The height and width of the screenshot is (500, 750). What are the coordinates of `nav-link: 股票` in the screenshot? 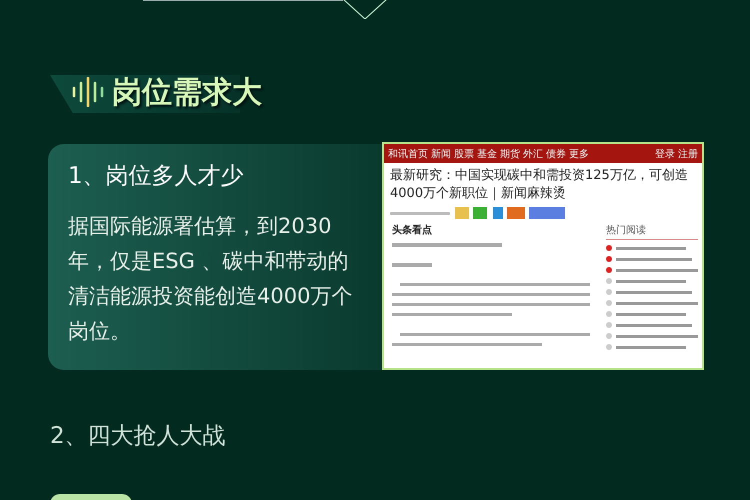 It's located at (464, 153).